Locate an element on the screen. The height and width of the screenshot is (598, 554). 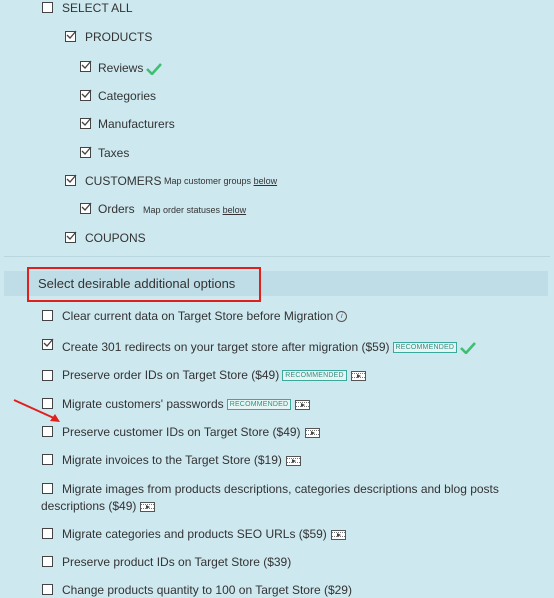
option-checkbox-301-redirects is located at coordinates (48, 344).